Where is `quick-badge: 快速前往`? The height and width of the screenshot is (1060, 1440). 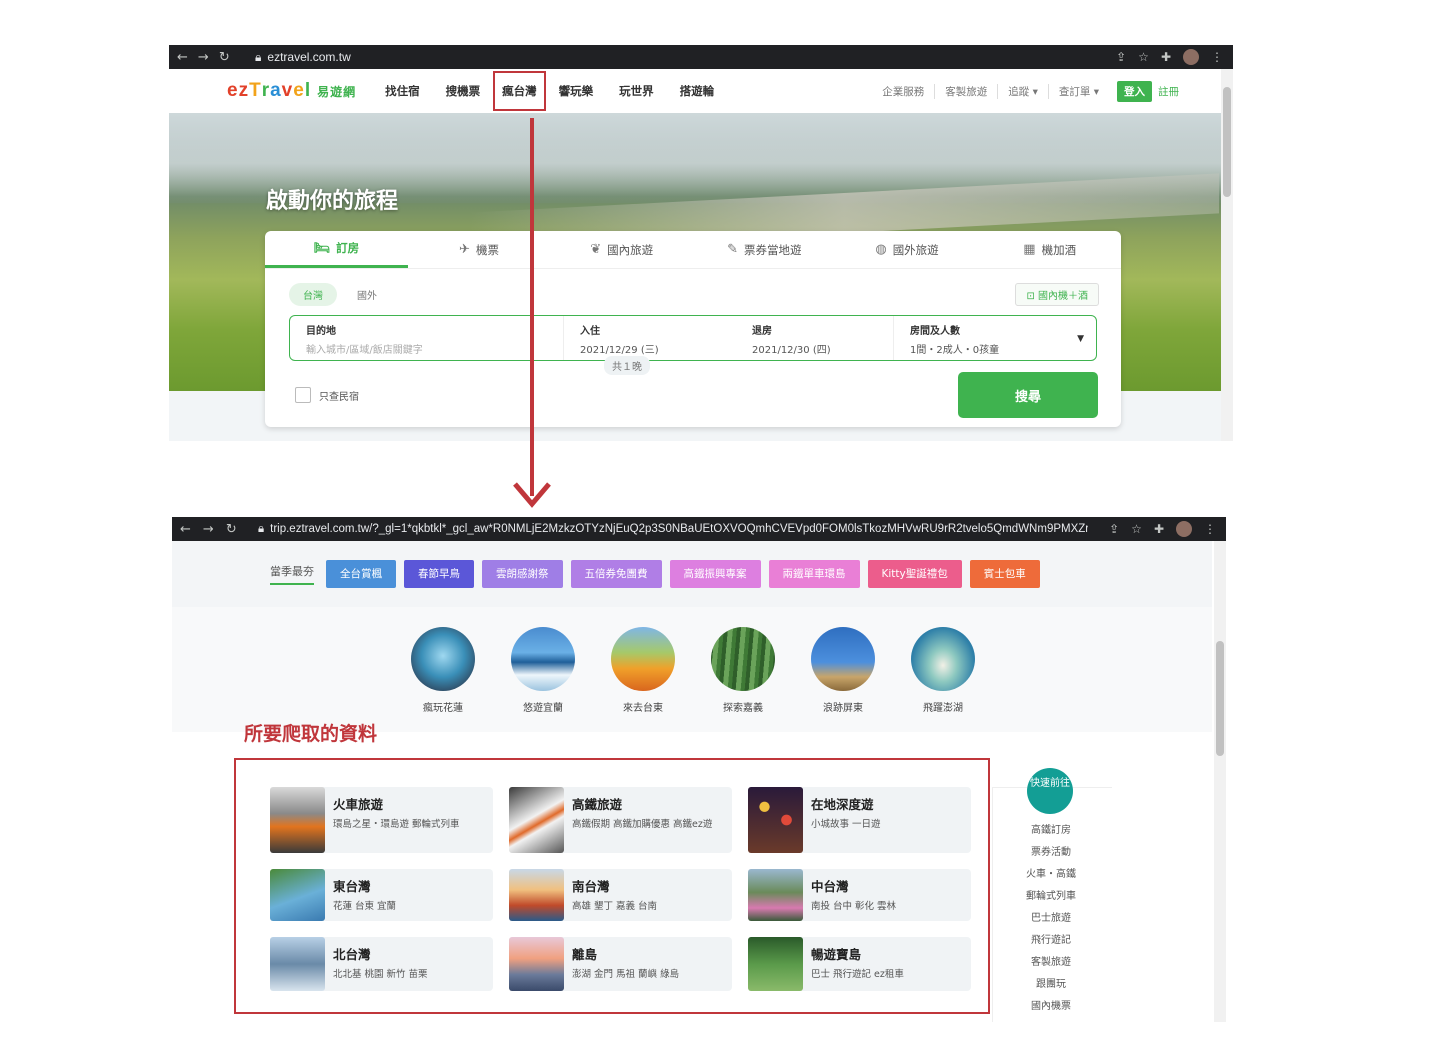
quick-badge: 快速前往 is located at coordinates (1050, 791).